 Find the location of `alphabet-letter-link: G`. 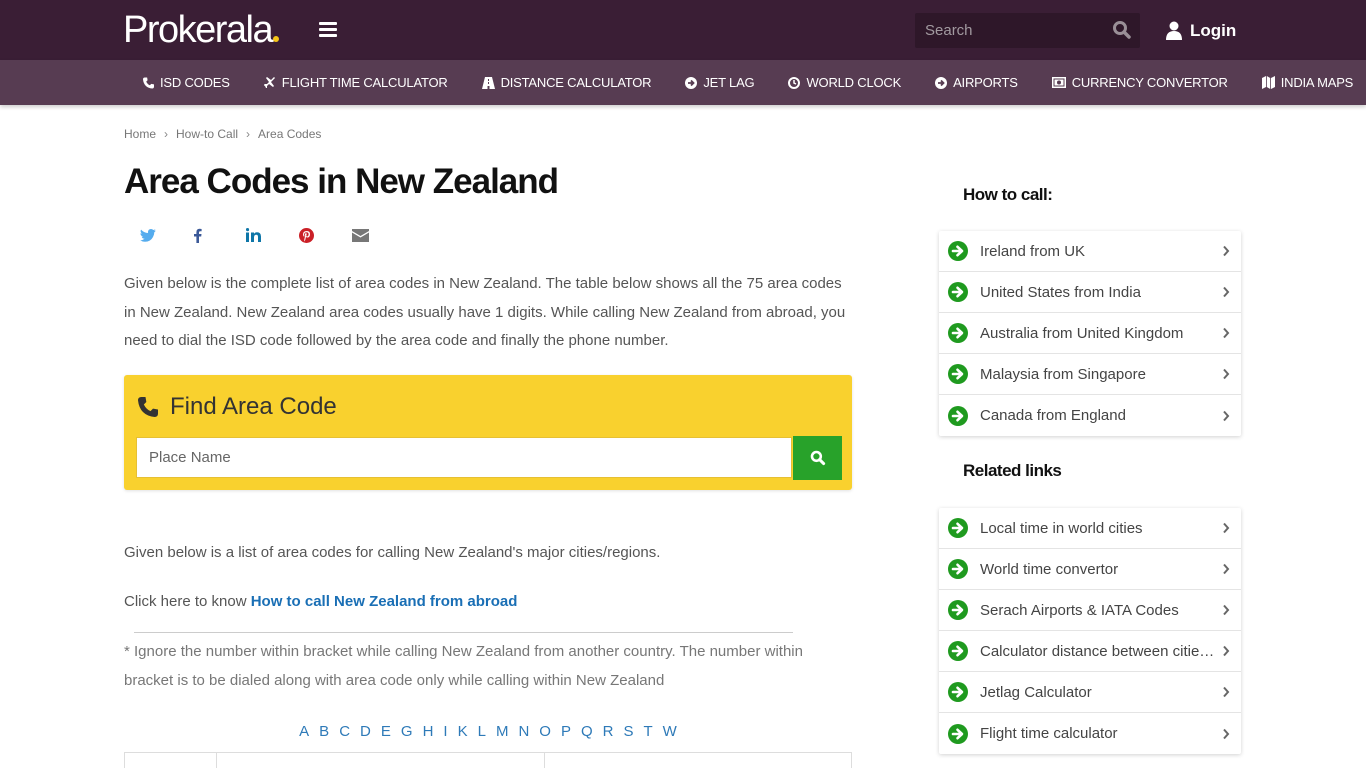

alphabet-letter-link: G is located at coordinates (407, 731).